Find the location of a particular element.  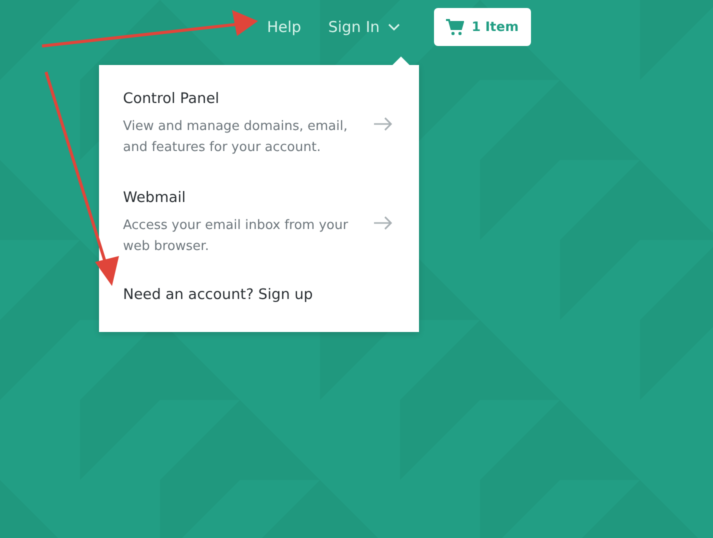

cart-icon is located at coordinates (455, 27).